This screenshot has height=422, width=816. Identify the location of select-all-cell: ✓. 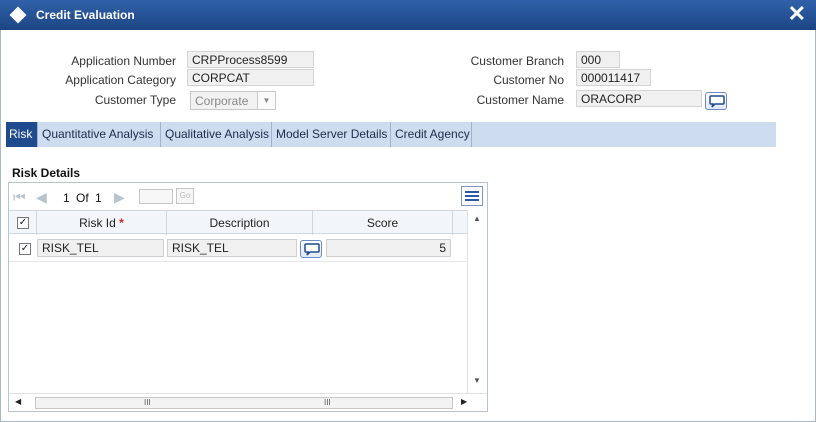
(23, 223).